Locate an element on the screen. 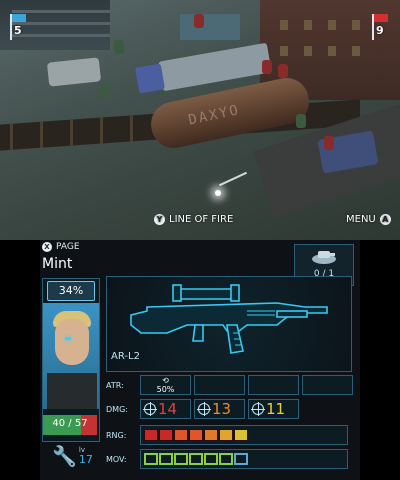  stat-row-atr: ATR: ⟲ 50% is located at coordinates (231, 385).